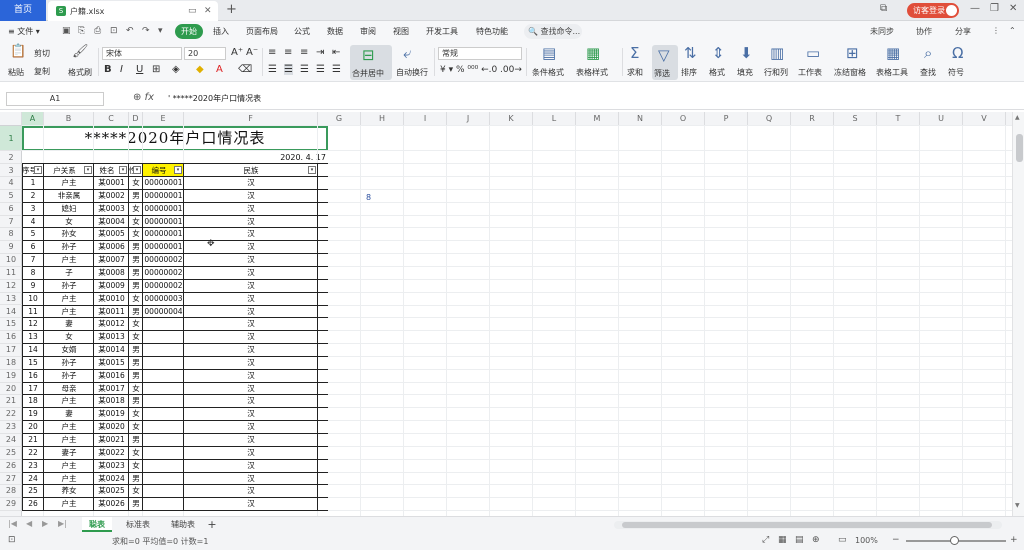  What do you see at coordinates (11, 389) in the screenshot?
I see `row-header-20: 20` at bounding box center [11, 389].